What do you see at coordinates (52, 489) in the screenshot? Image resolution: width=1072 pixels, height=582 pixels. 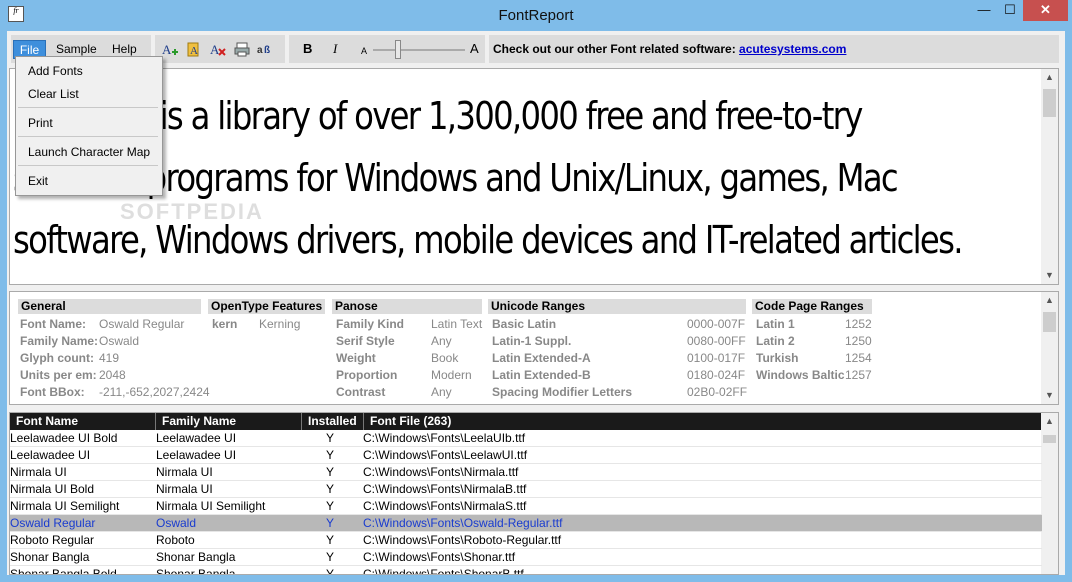 I see `font-name-cell: Nirmala UI Bold` at bounding box center [52, 489].